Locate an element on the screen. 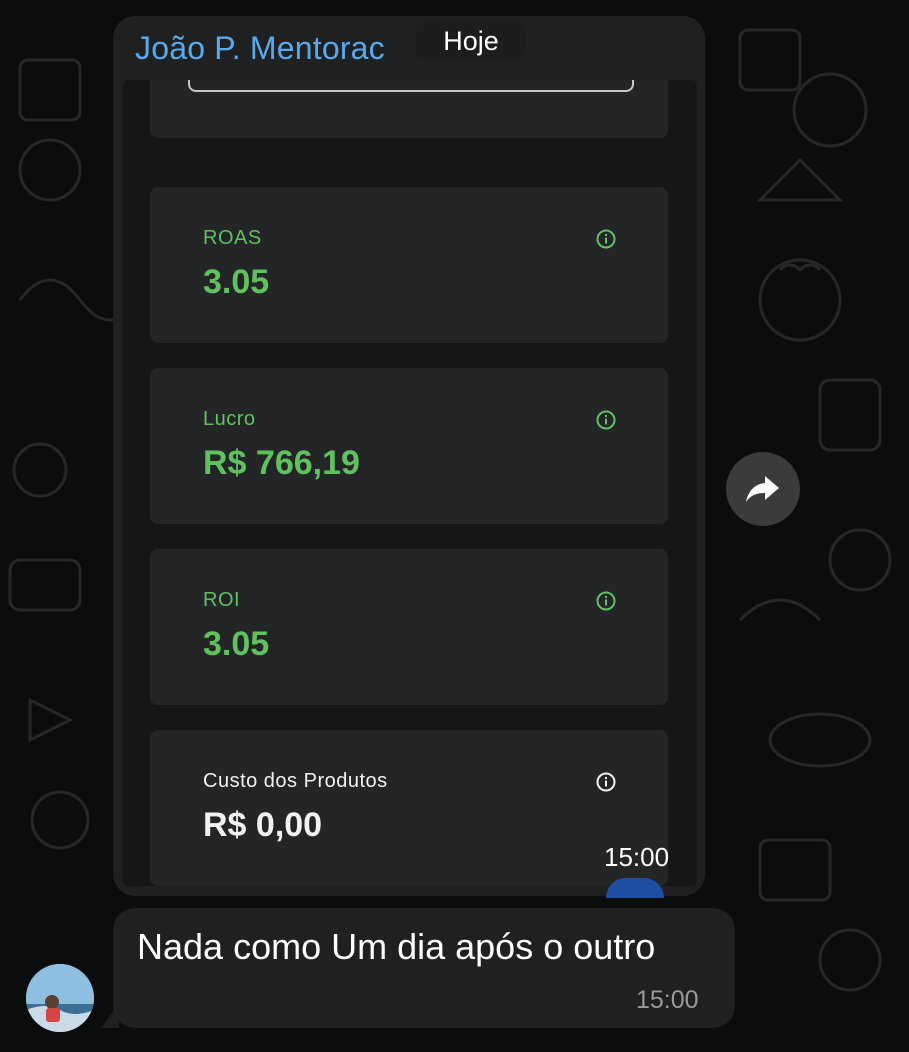  metric-card-custo-produtos: Custo dos Produtos R$ 0,00 is located at coordinates (409, 808).